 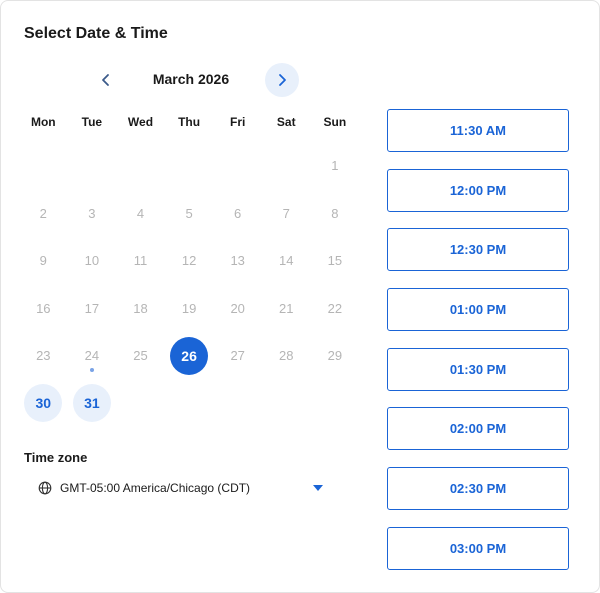 I want to click on globe-icon, so click(x=45, y=488).